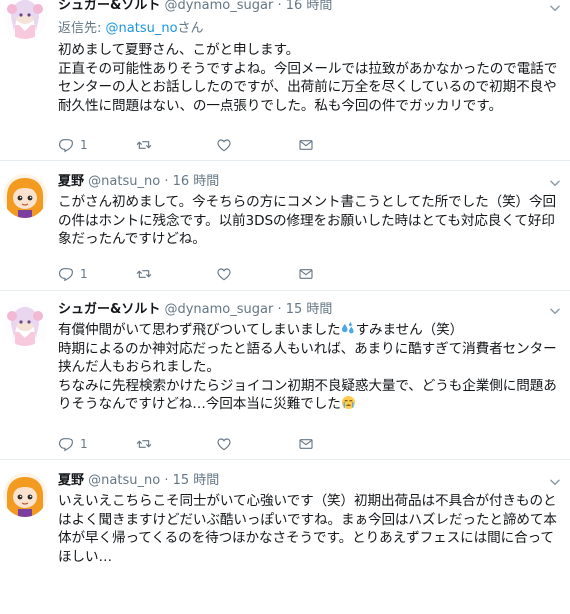  Describe the element at coordinates (409, 330) in the screenshot. I see `tweet-text-part: すみません（笑）` at that location.